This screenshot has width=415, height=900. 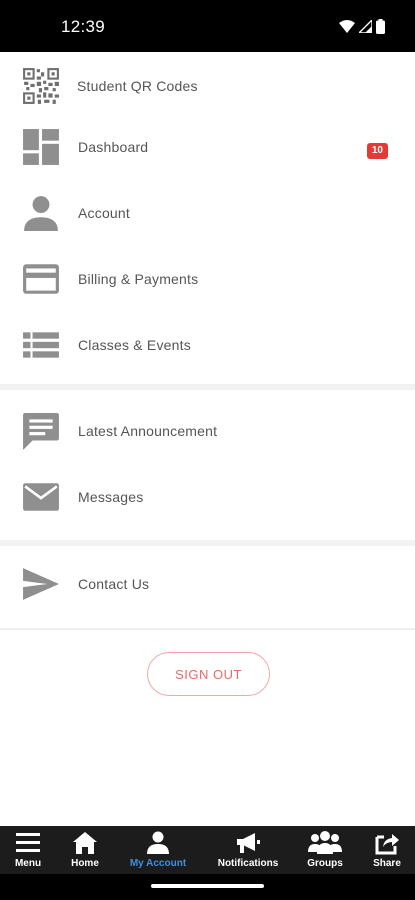 What do you see at coordinates (111, 497) in the screenshot?
I see `menu-item-label: Messages` at bounding box center [111, 497].